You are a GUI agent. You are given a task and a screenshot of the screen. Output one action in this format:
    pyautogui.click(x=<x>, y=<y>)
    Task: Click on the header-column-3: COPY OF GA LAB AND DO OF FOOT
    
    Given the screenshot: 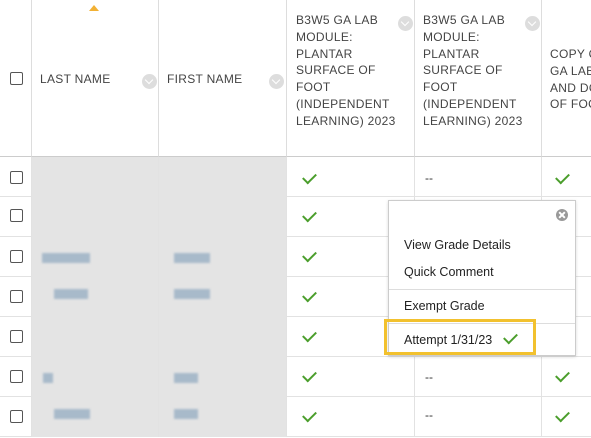 What is the action you would take?
    pyautogui.click(x=566, y=78)
    